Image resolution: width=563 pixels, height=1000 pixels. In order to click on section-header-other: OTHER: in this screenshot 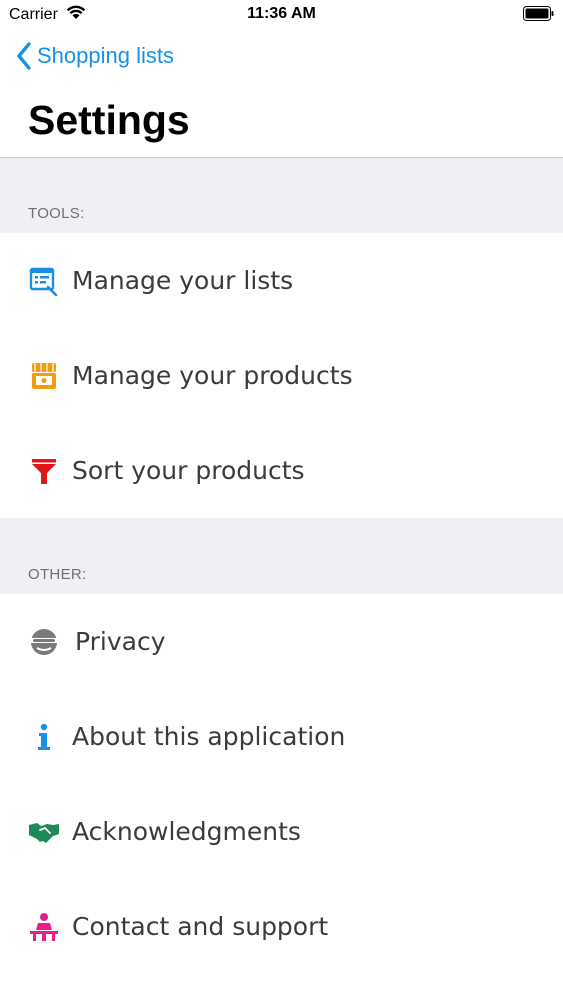, I will do `click(281, 556)`.